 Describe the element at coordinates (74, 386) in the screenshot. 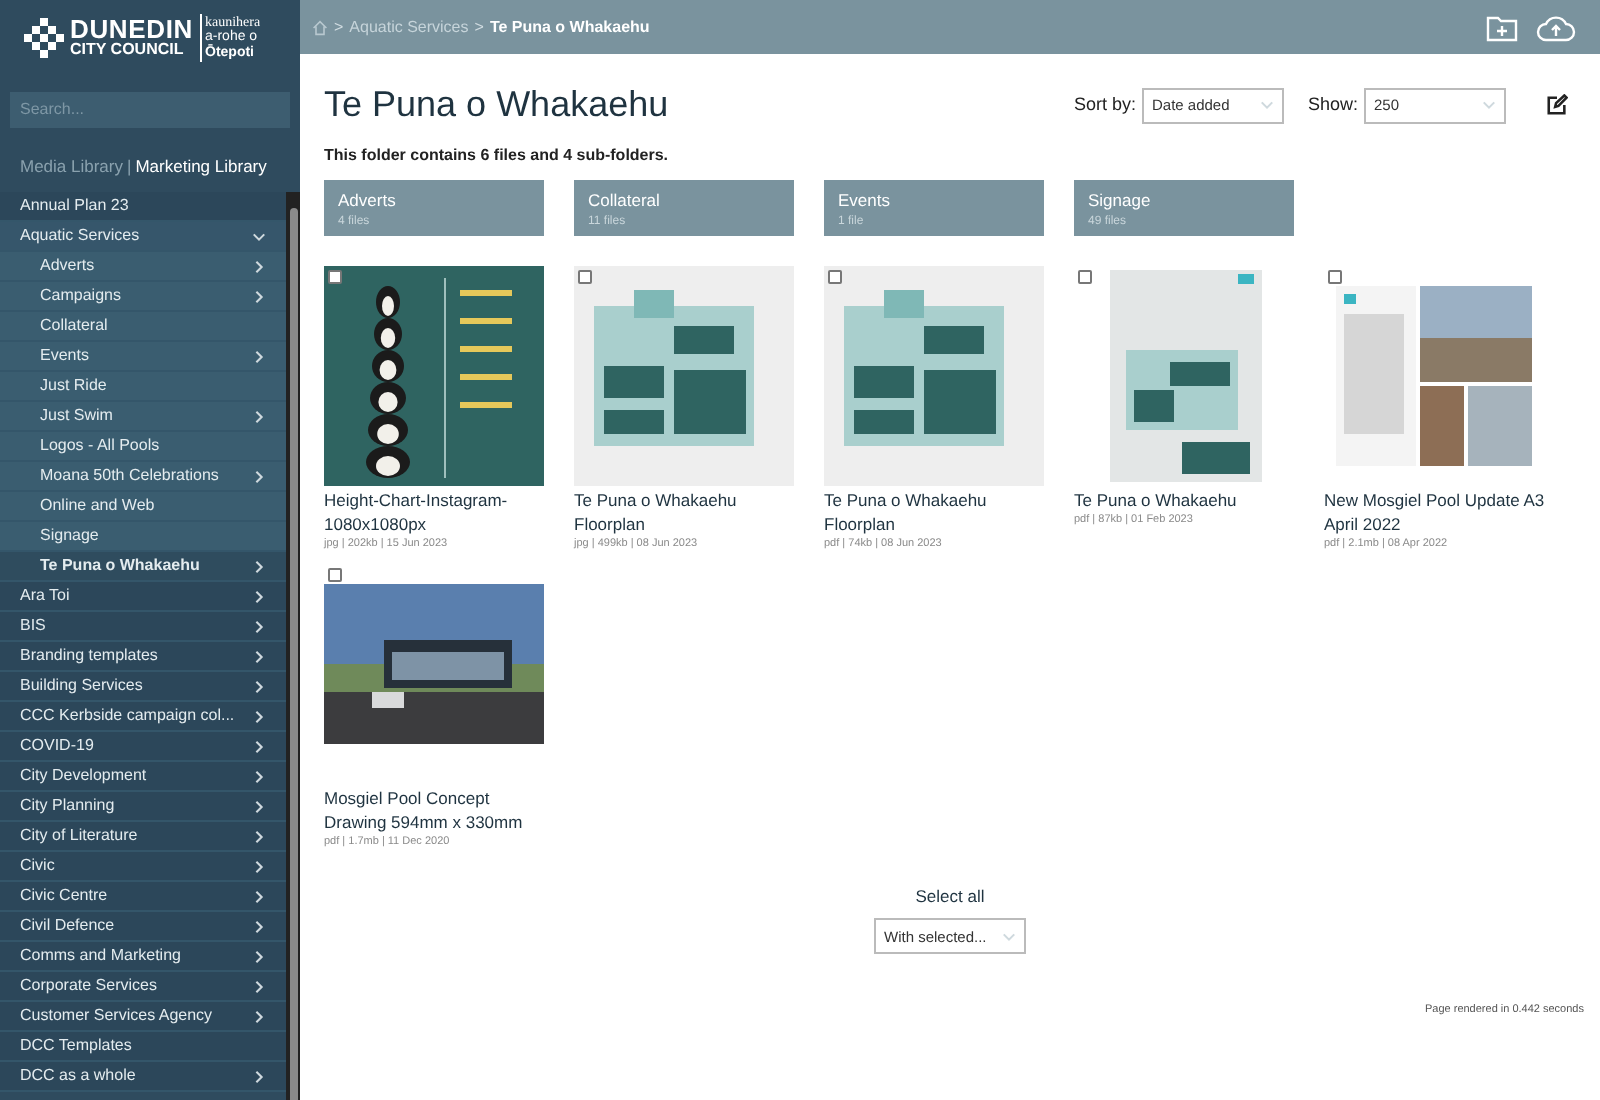

I see `folder-name: Just Ride` at that location.